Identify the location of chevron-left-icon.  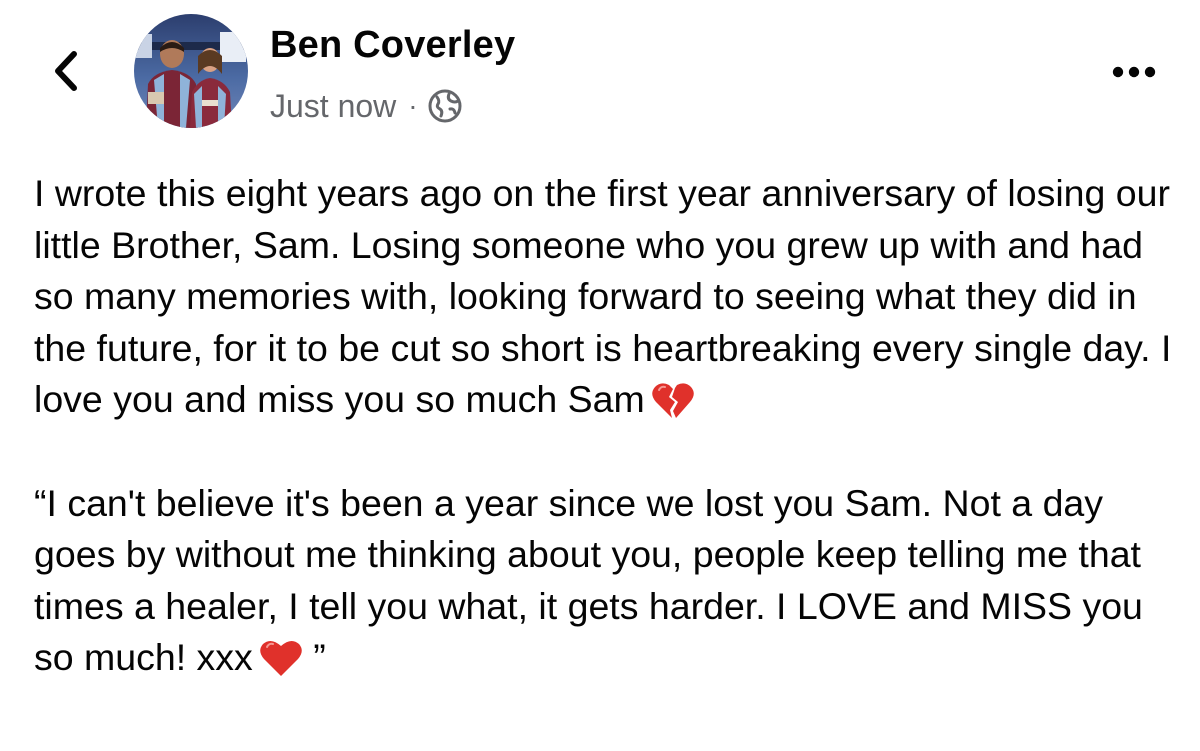
(66, 71).